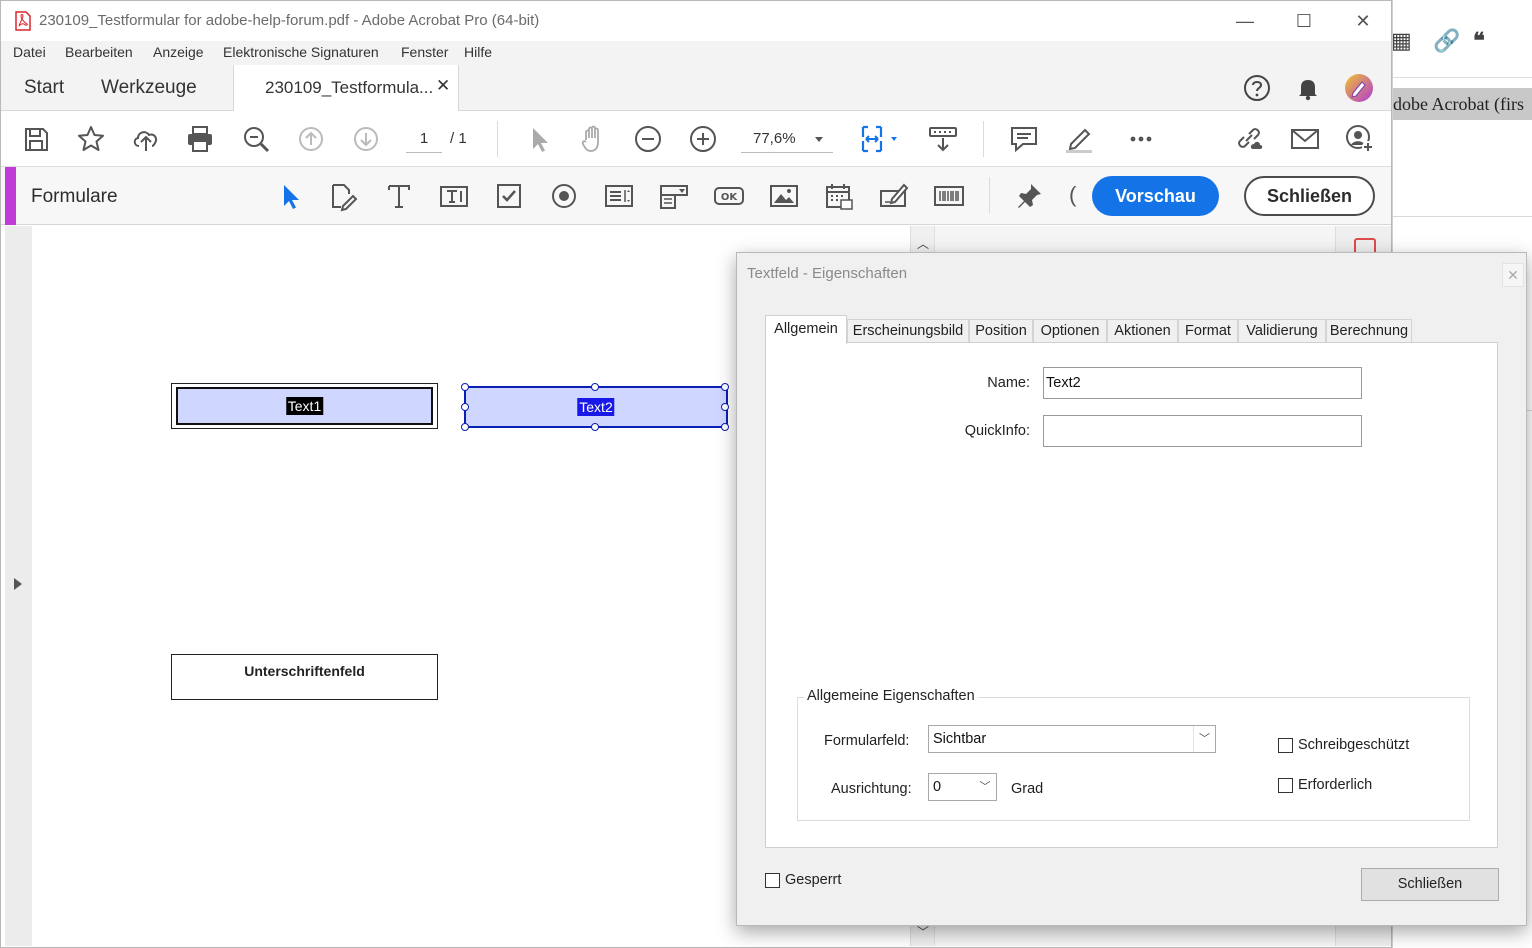 The image size is (1532, 948). Describe the element at coordinates (1285, 745) in the screenshot. I see `readonly-checkbox` at that location.